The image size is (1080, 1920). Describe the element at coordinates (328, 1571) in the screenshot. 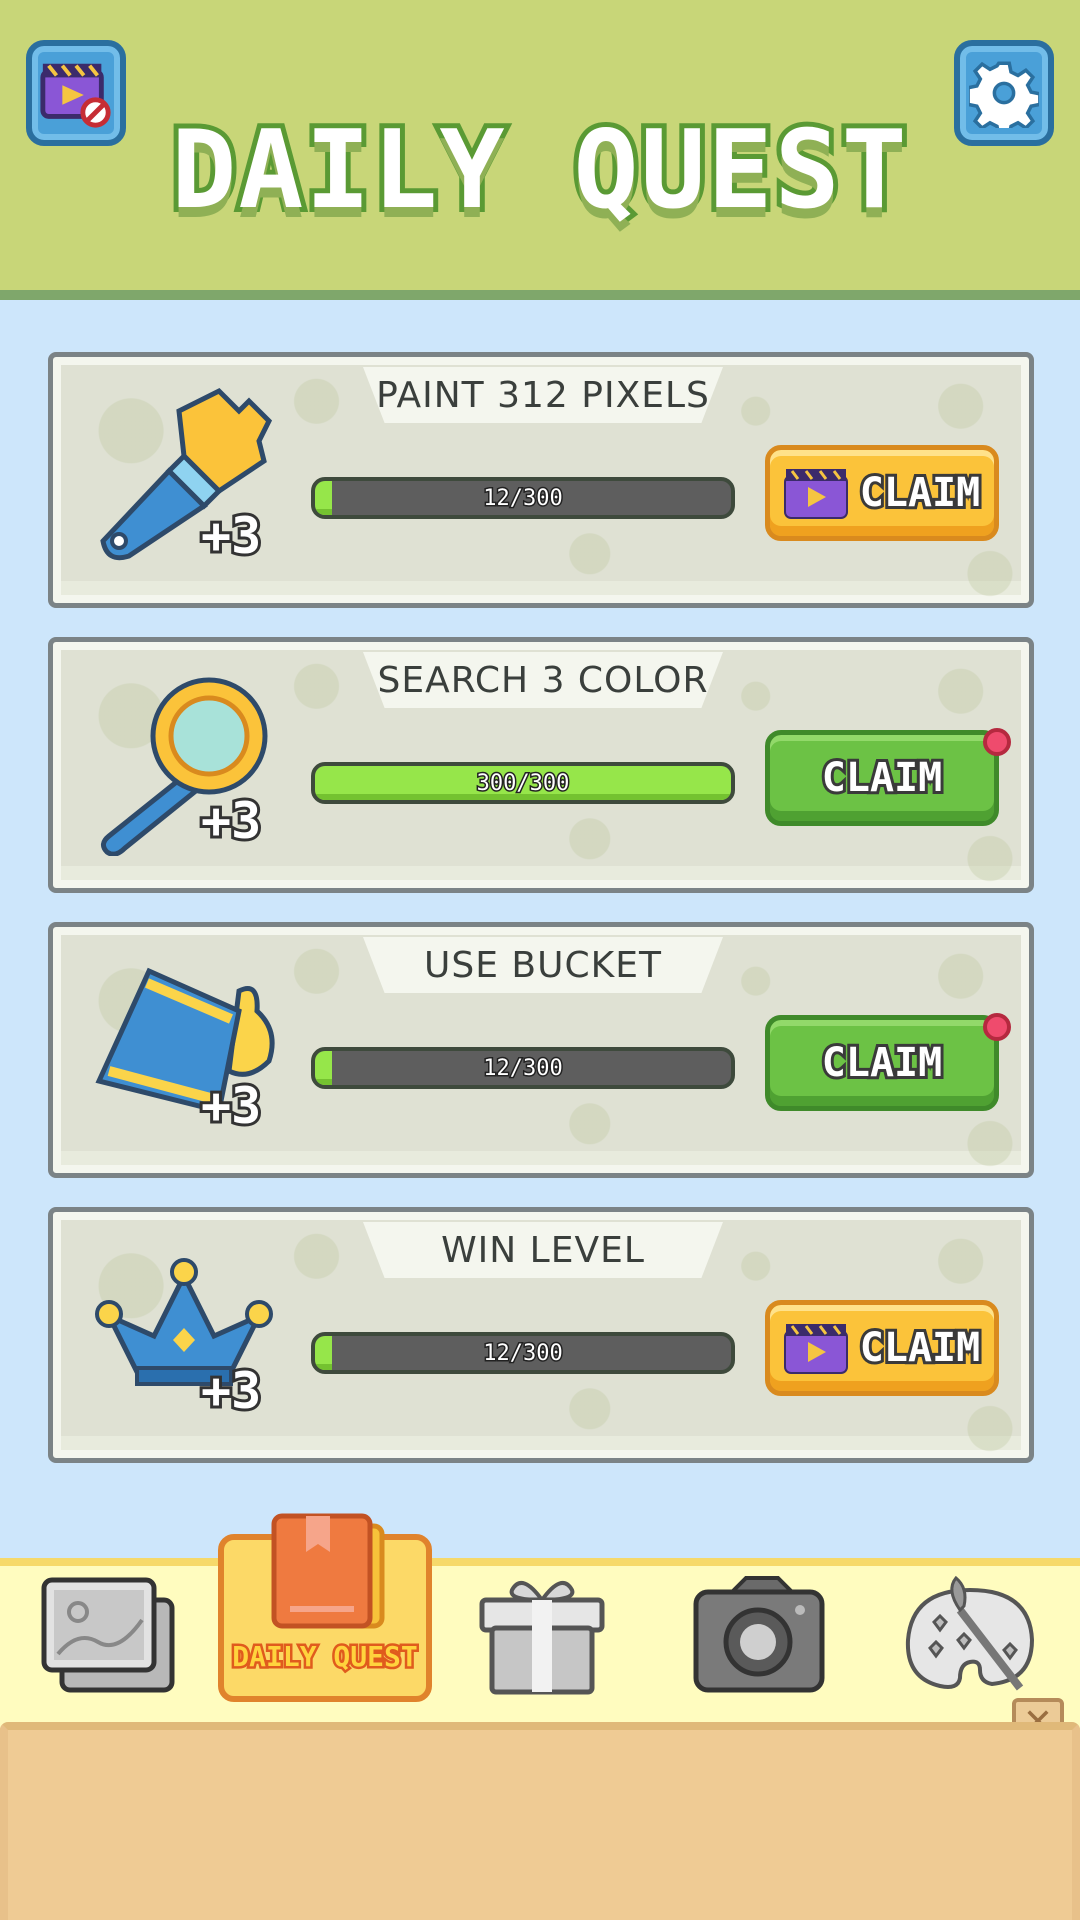

I see `book-icon` at that location.